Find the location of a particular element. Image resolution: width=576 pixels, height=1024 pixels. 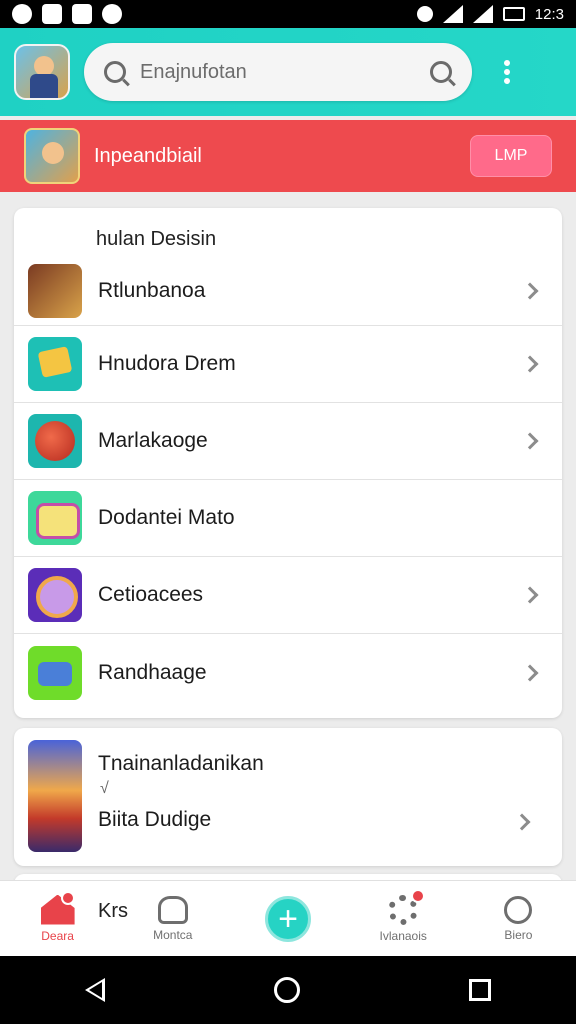

status-left is located at coordinates (67, 14).